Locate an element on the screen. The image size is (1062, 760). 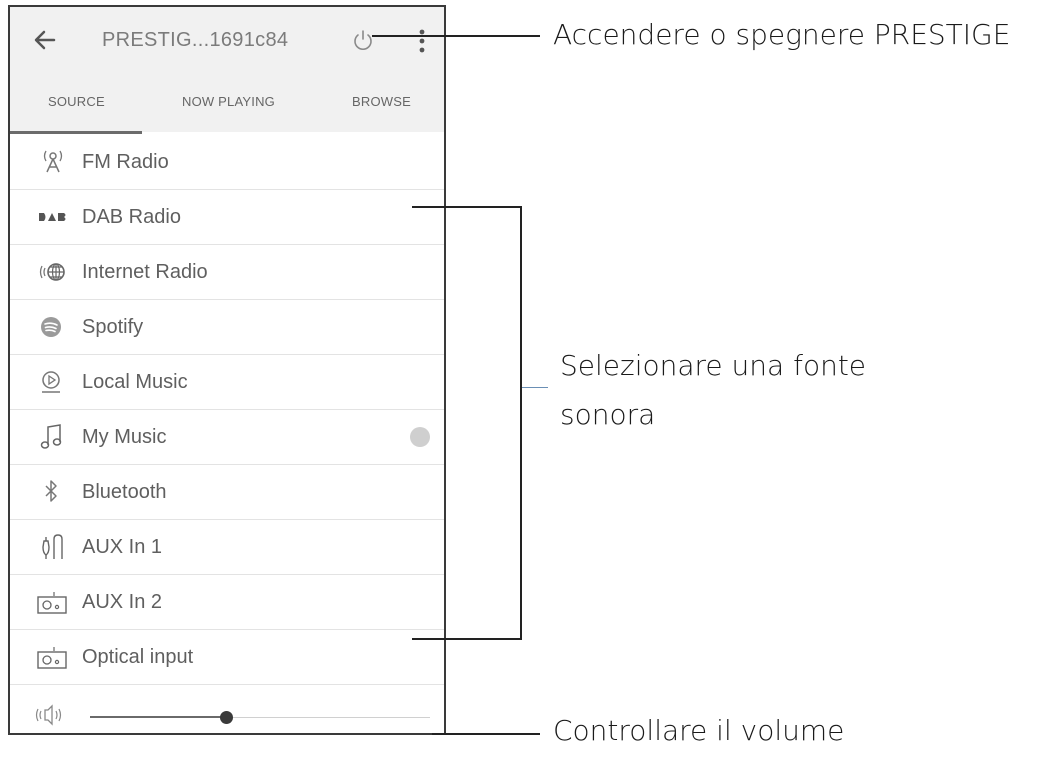
volume-bar is located at coordinates (227, 716).